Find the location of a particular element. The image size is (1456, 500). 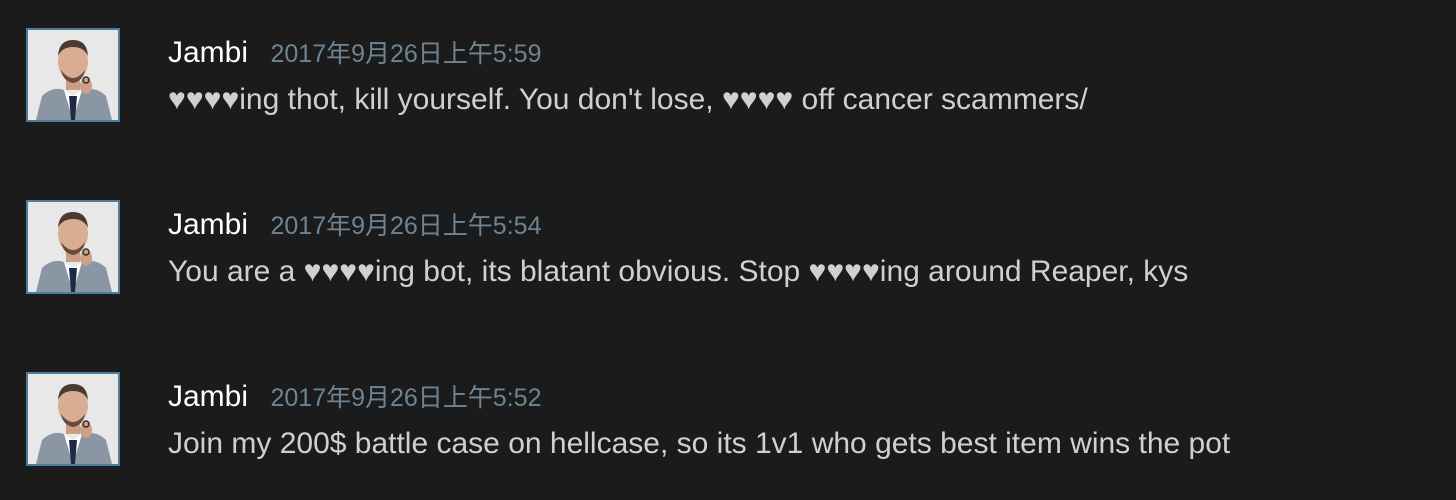

comment-timestamp: 2017年9月26日上午5:52 is located at coordinates (406, 398).